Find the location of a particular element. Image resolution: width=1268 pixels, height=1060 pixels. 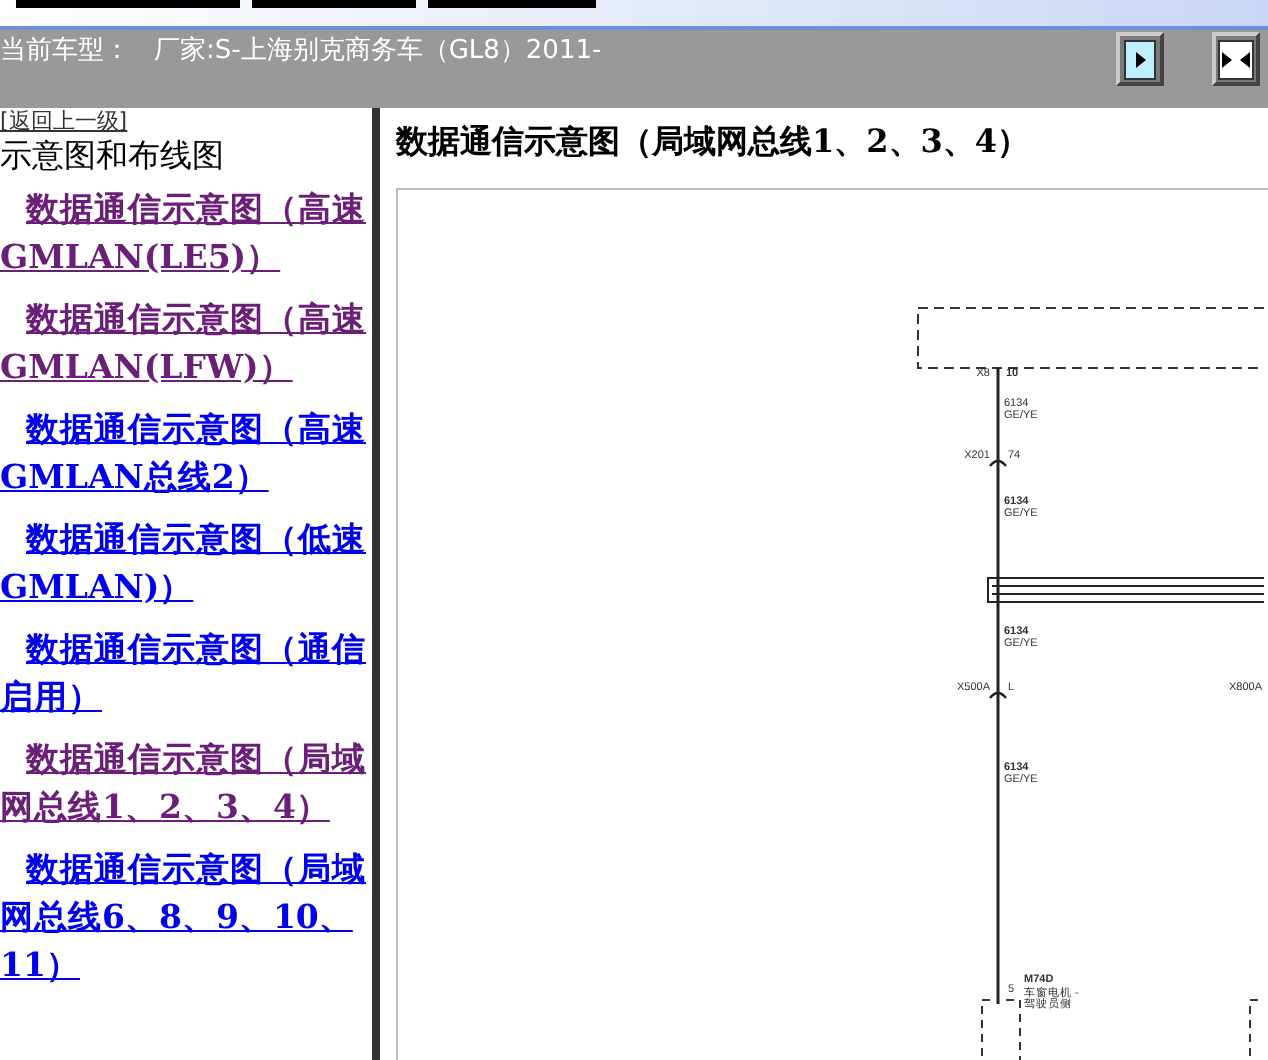

back-link: [返回上一级] is located at coordinates (186, 121).